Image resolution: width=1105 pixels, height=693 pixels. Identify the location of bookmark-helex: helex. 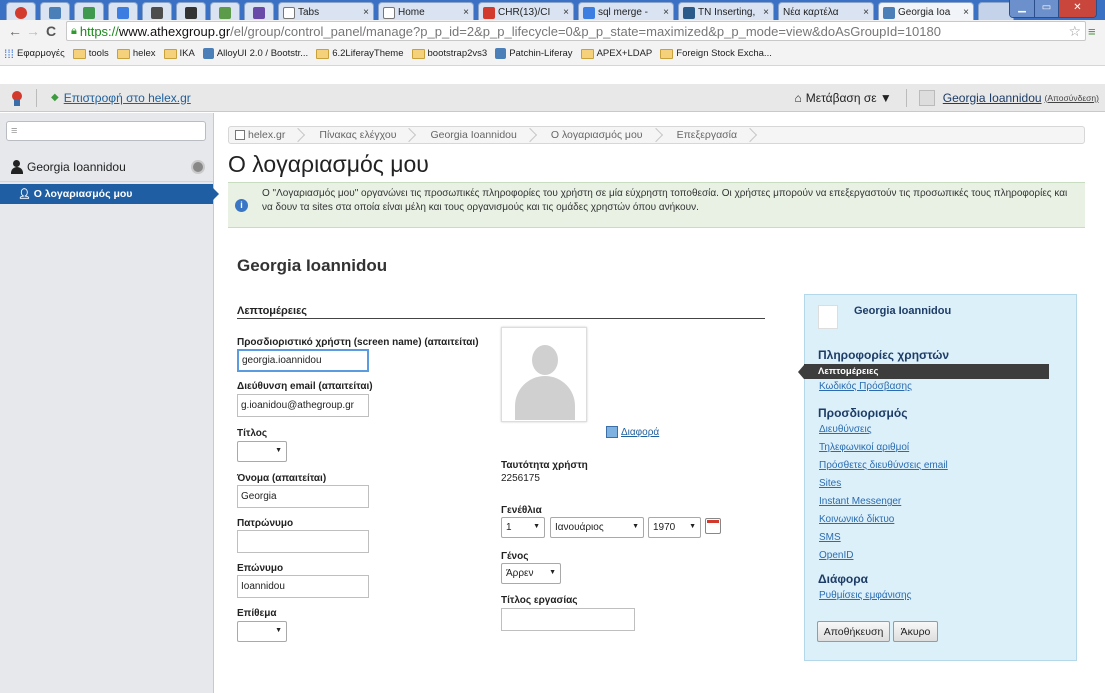
(136, 53).